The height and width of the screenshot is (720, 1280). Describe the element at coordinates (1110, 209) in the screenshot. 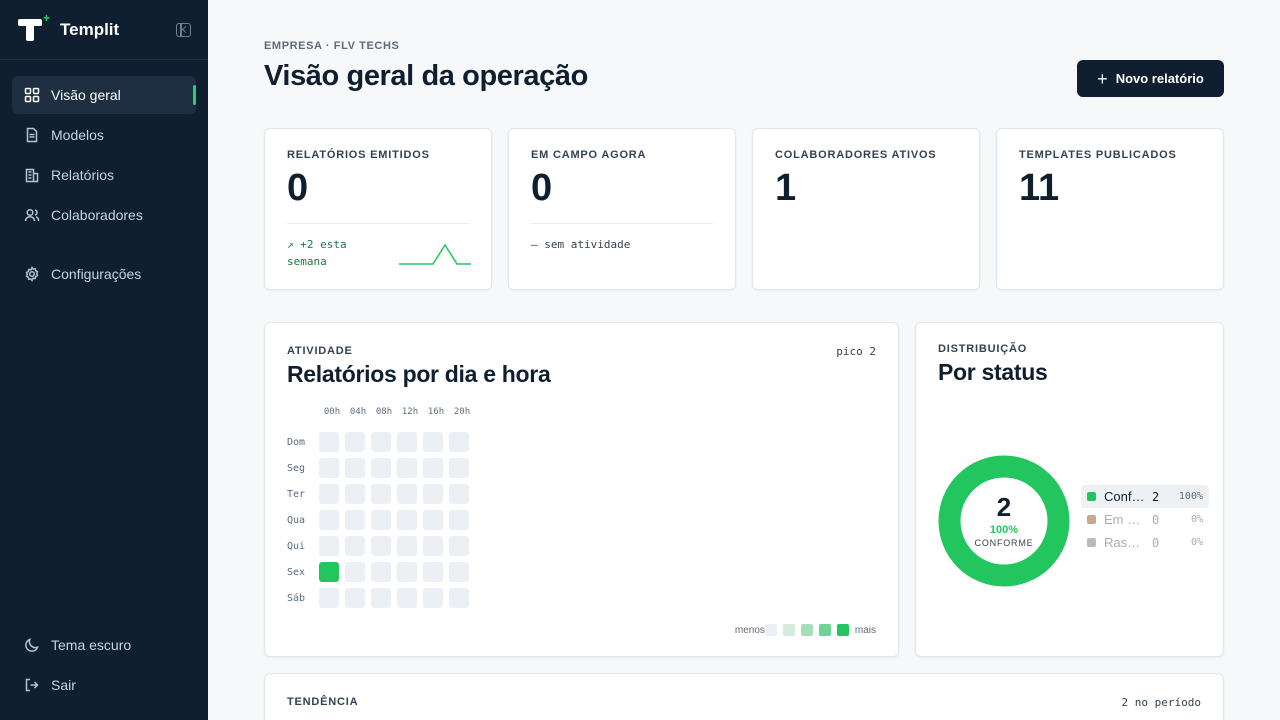

I see `kpi-card-published-templates: TEMPLATES PUBLICADOS 11` at that location.